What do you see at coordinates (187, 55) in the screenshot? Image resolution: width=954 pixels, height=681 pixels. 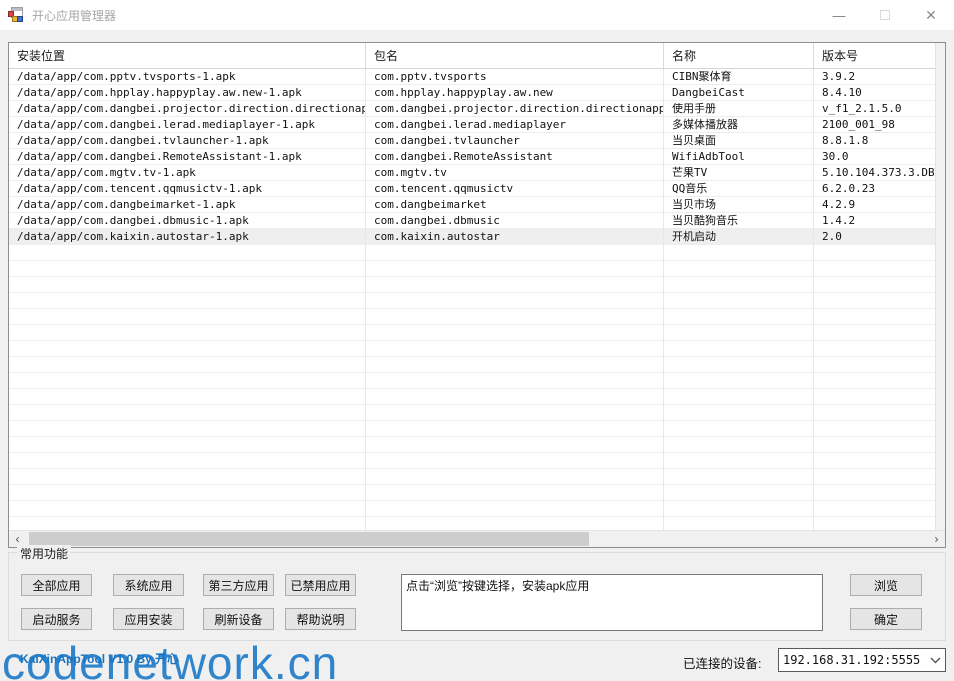 I see `column-header-install-location: 安装位置` at bounding box center [187, 55].